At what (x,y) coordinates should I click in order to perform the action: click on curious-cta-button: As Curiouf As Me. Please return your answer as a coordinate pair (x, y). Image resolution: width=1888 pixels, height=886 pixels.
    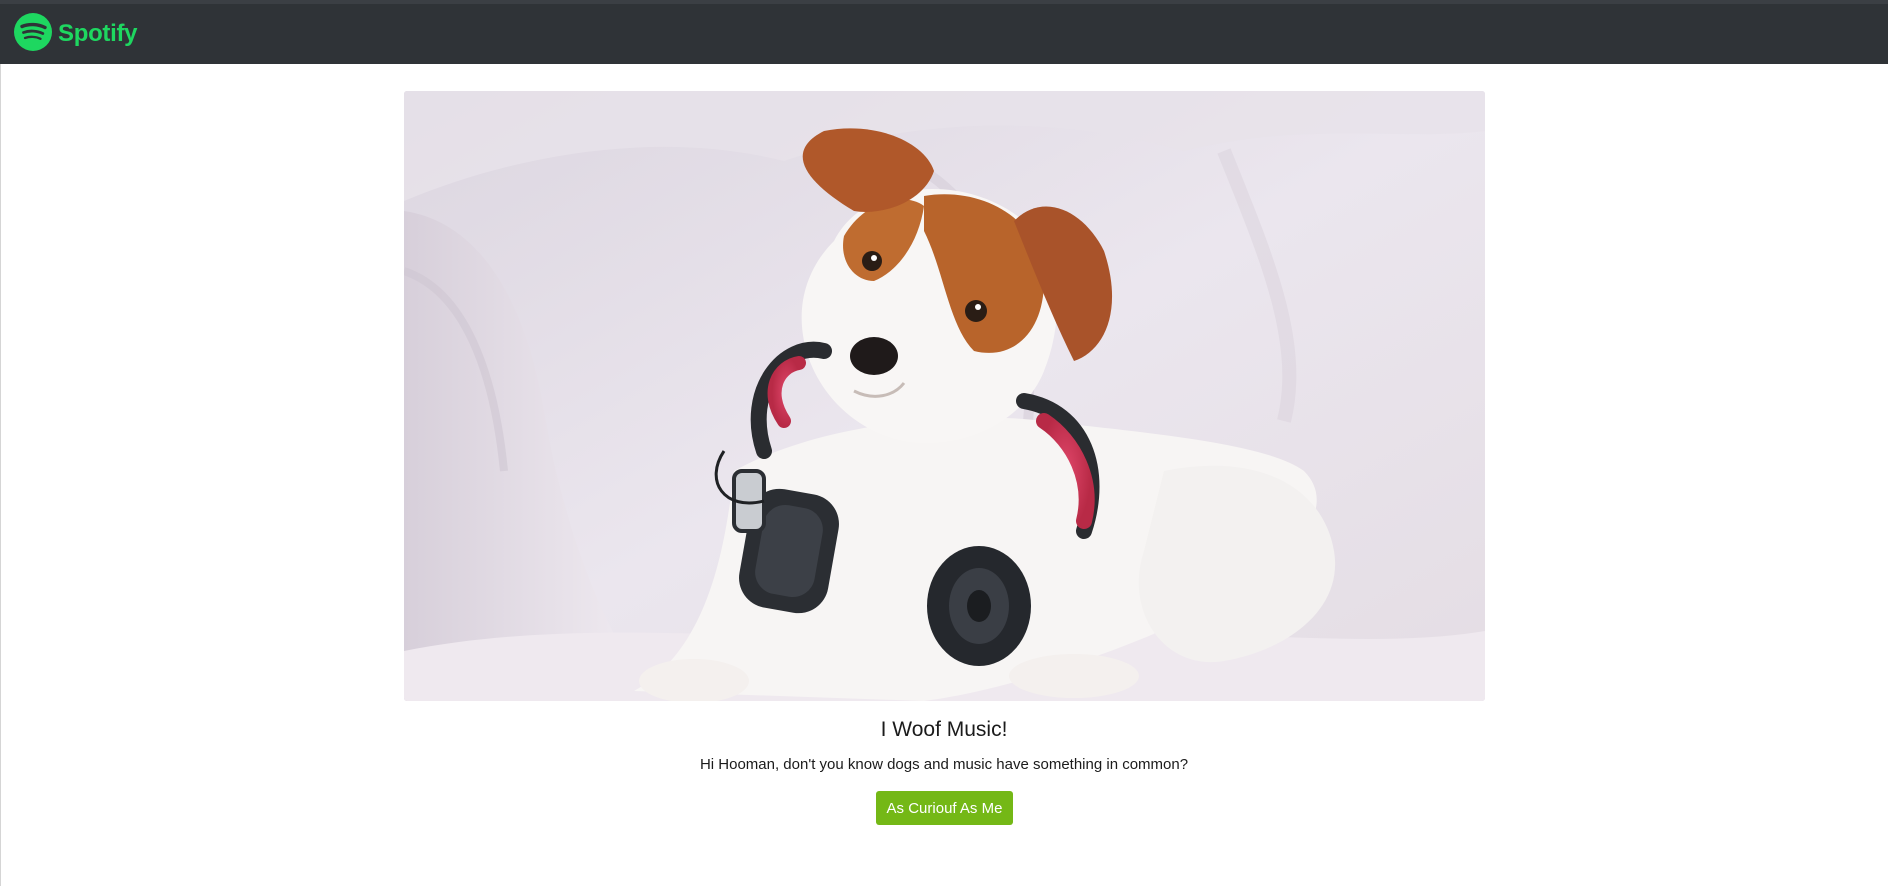
    Looking at the image, I should click on (944, 808).